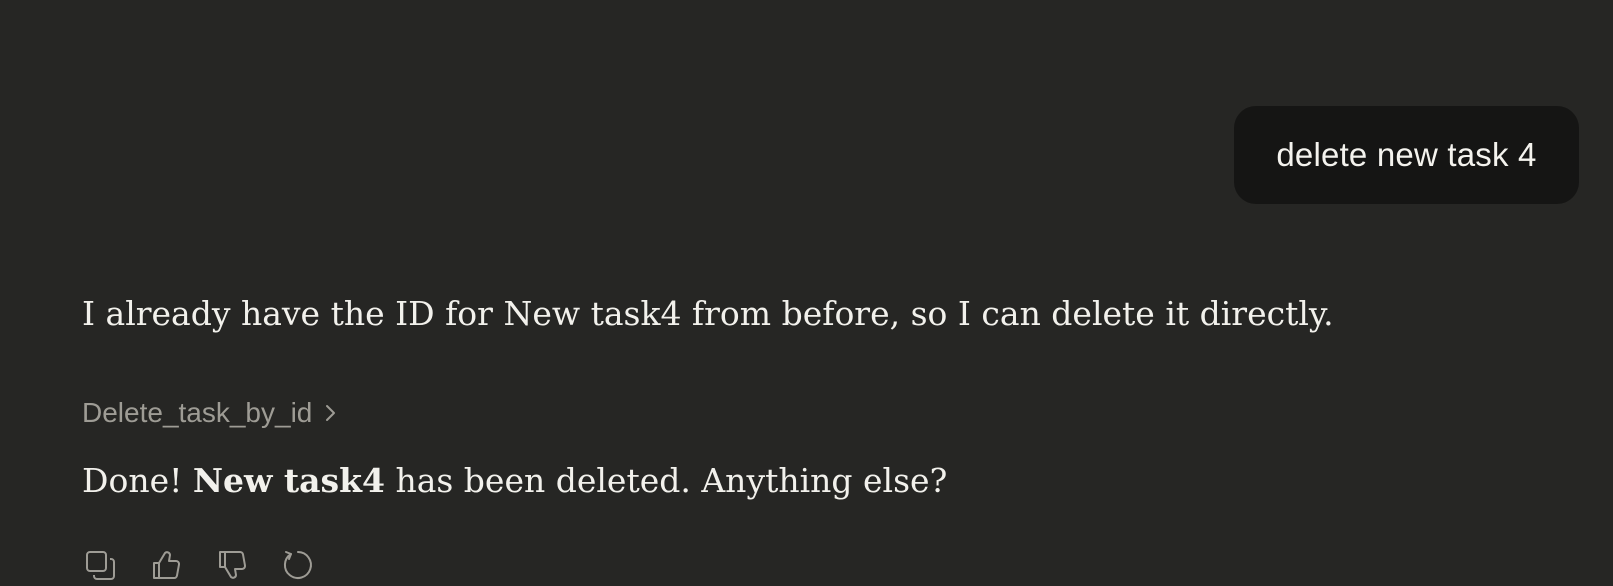  Describe the element at coordinates (331, 413) in the screenshot. I see `chevron-right-icon` at that location.